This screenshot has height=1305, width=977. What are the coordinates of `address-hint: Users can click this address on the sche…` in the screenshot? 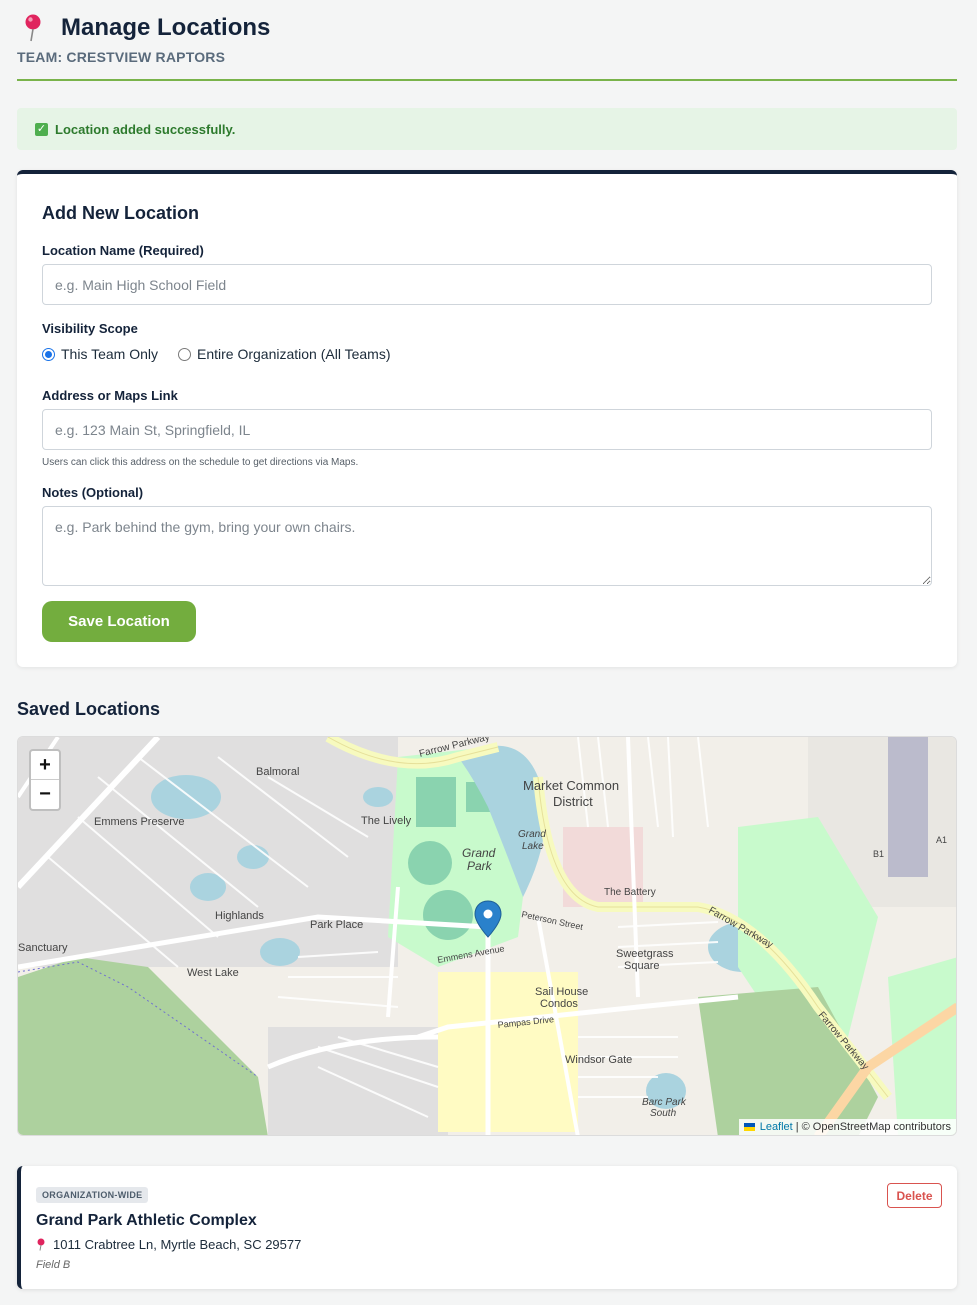 It's located at (200, 462).